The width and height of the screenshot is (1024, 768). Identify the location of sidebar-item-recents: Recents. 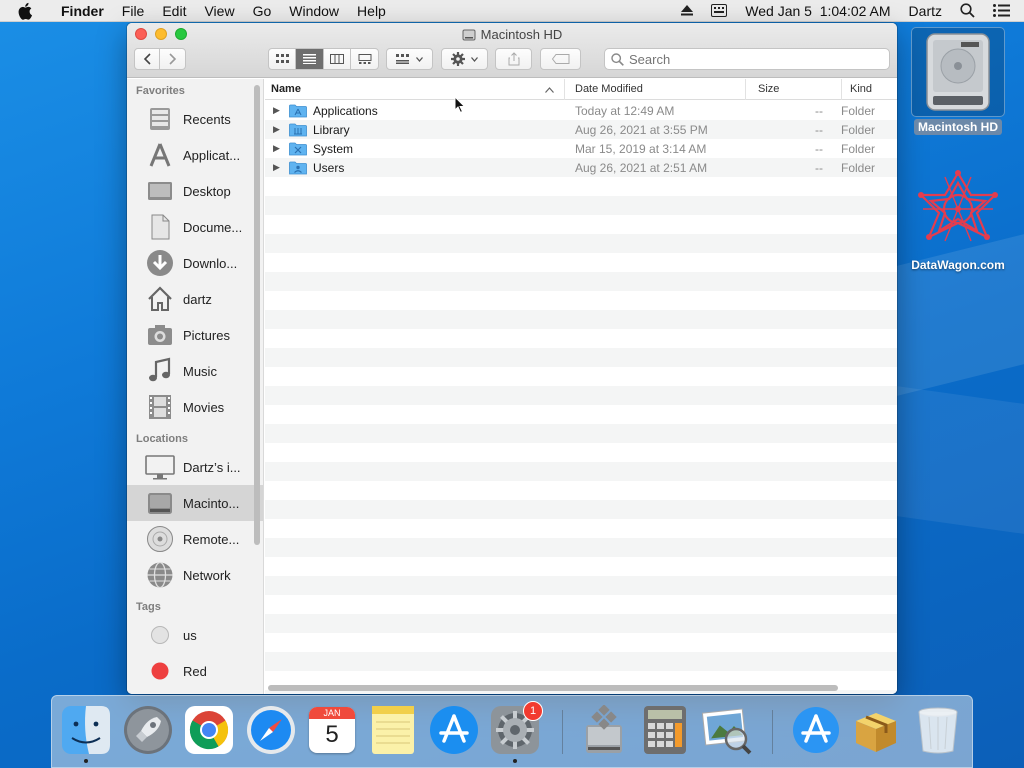
(195, 119).